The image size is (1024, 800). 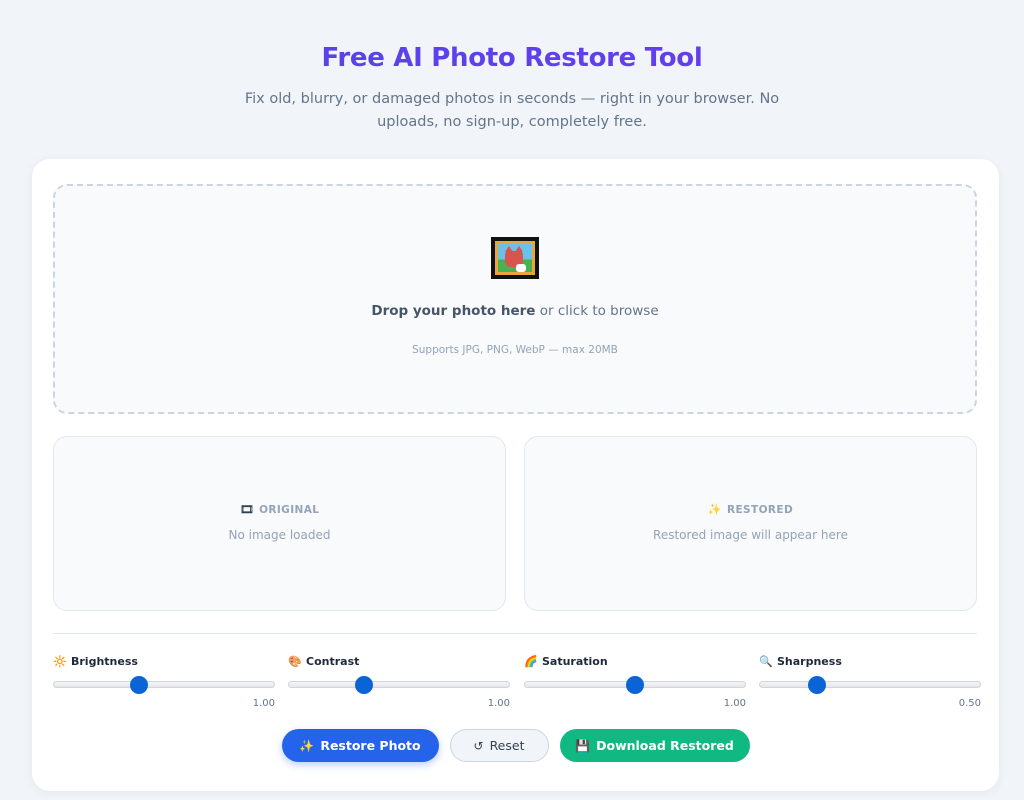 I want to click on reset-button: ↺ Reset, so click(x=499, y=745).